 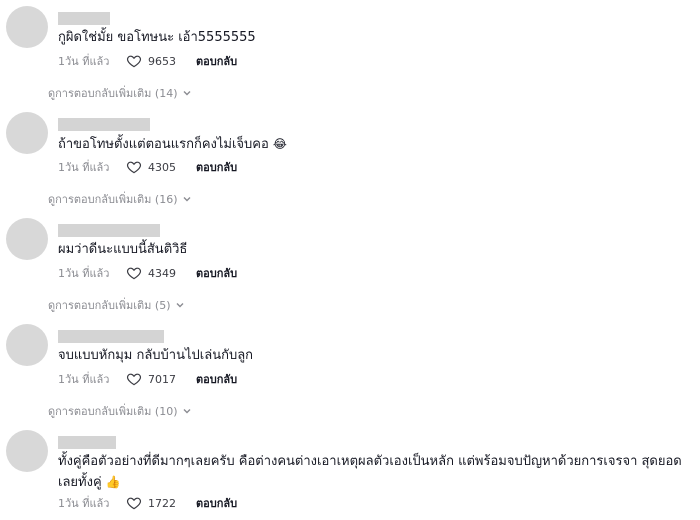 I want to click on comment-meta: 1วัน ที่แล้ว 9653 ตอบกลับ, so click(x=147, y=61).